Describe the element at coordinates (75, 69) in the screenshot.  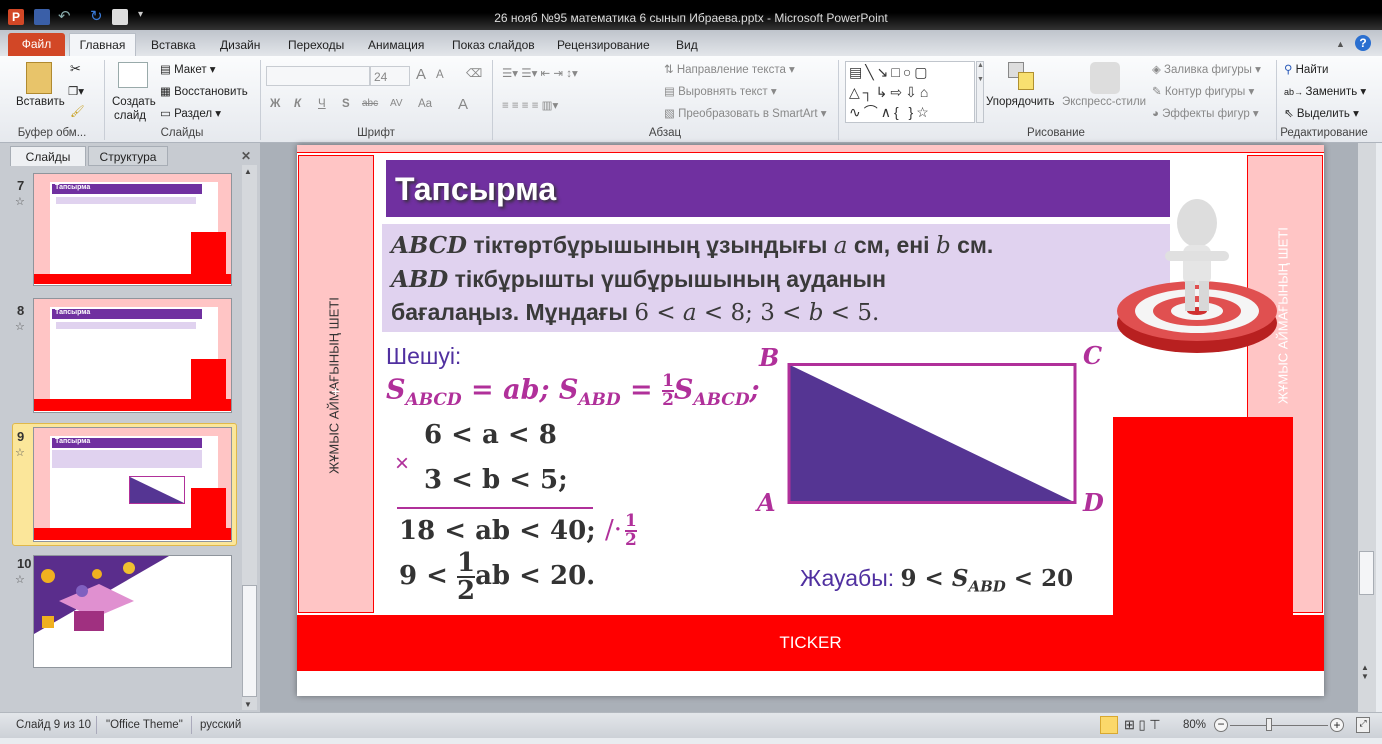
I see `cut-icon: ✂` at that location.